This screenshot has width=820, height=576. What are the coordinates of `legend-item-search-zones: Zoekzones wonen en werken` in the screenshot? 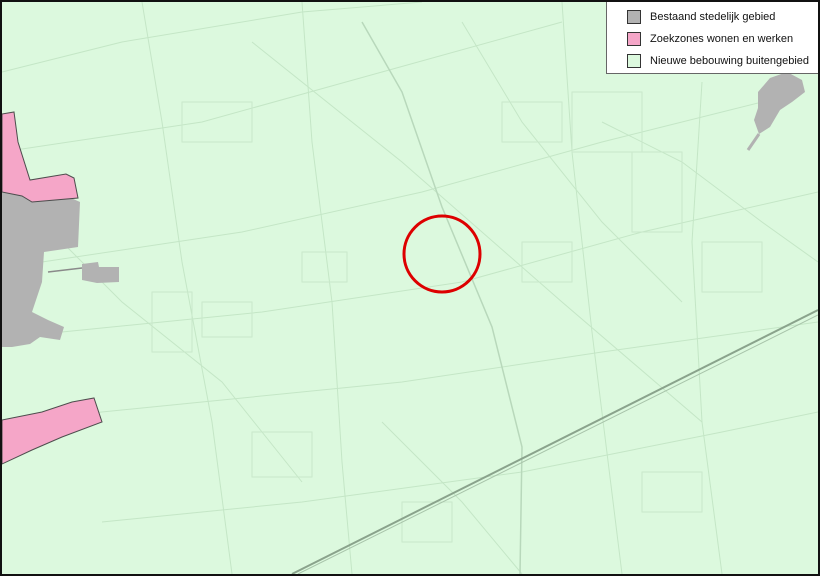 It's located at (712, 39).